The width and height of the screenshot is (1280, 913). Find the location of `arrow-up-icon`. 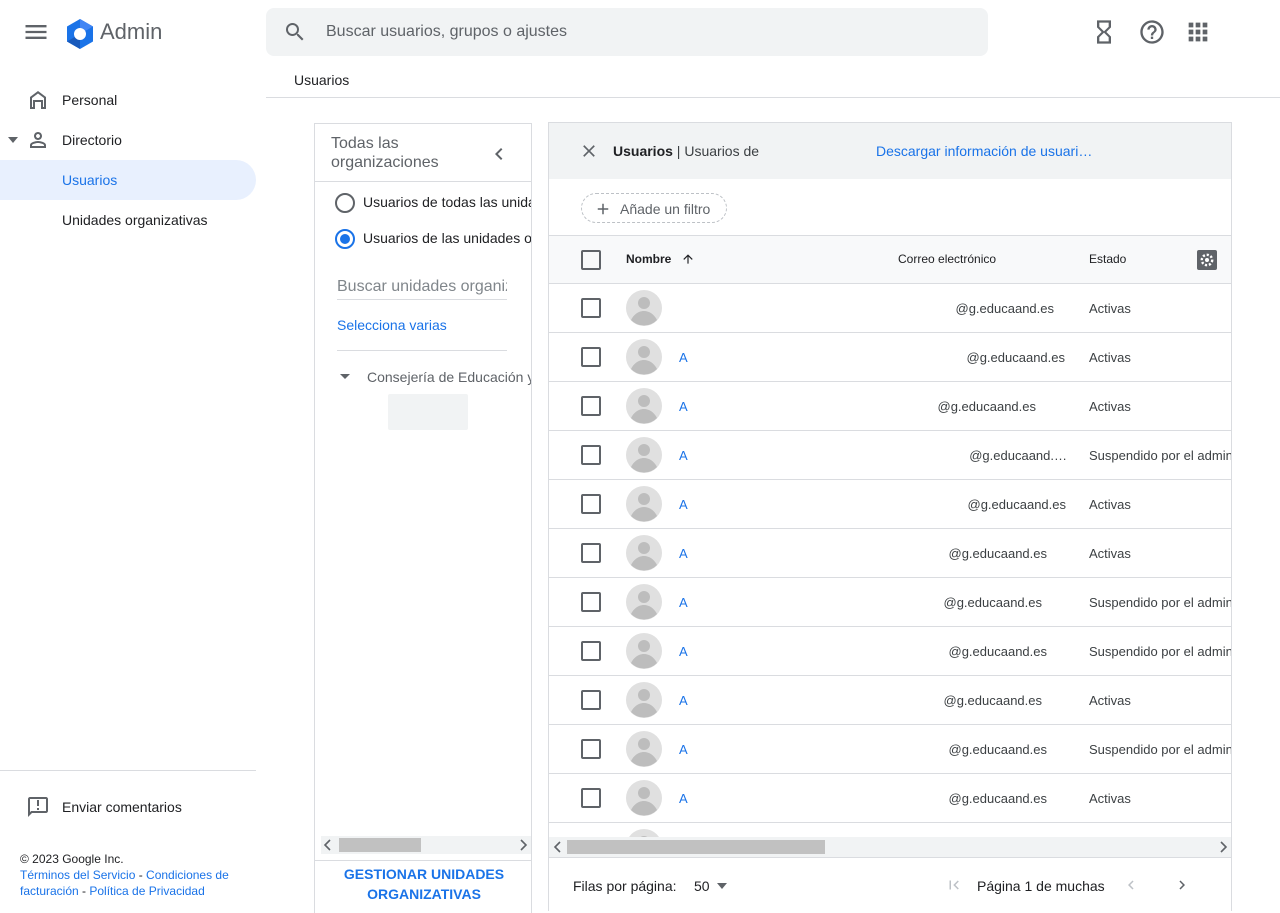

arrow-up-icon is located at coordinates (688, 259).